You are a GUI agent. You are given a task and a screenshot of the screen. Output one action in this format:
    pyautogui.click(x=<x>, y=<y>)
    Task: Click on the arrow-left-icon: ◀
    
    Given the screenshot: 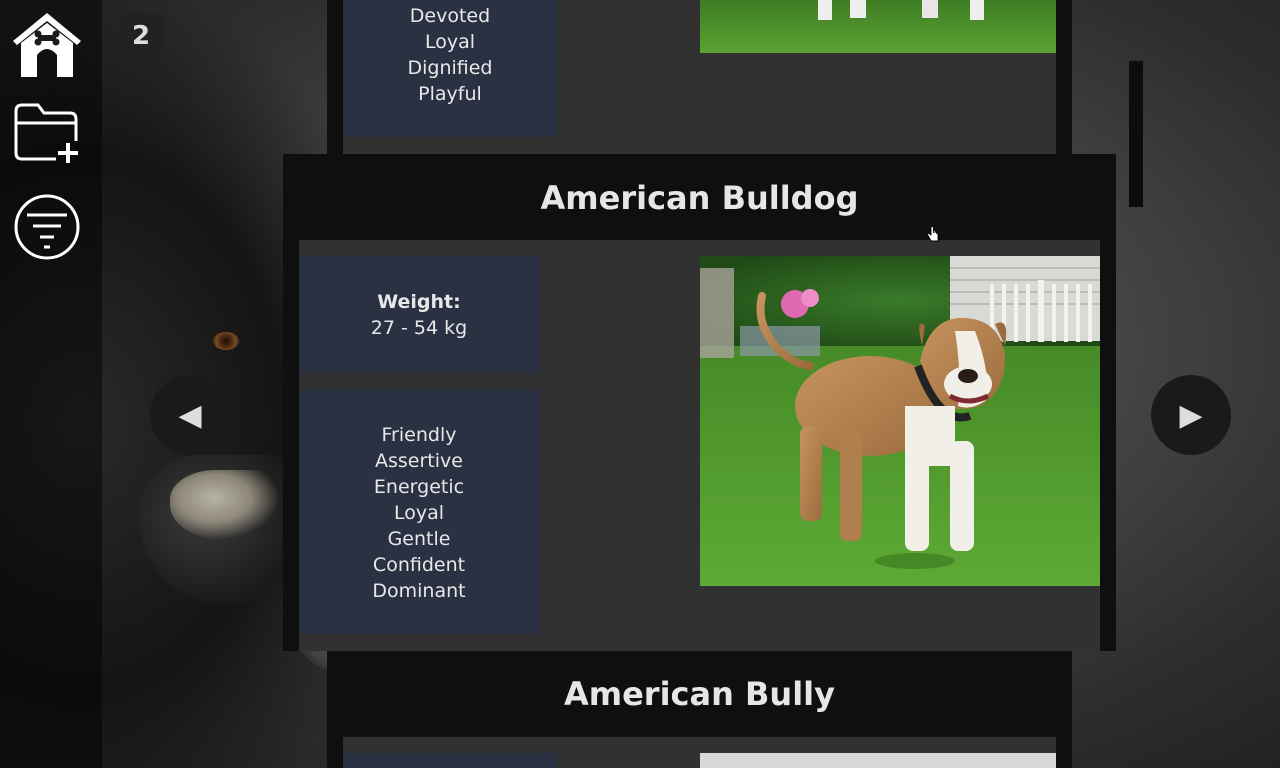 What is the action you would take?
    pyautogui.click(x=190, y=415)
    